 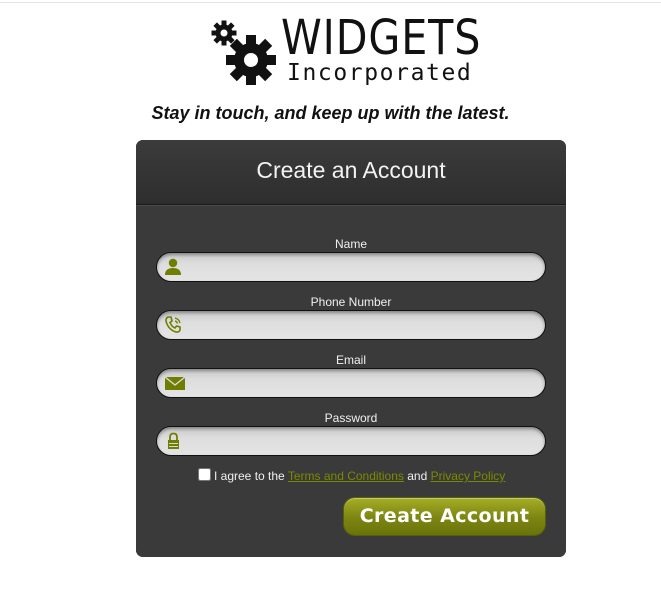 I want to click on phone-field-wrapper, so click(x=351, y=325).